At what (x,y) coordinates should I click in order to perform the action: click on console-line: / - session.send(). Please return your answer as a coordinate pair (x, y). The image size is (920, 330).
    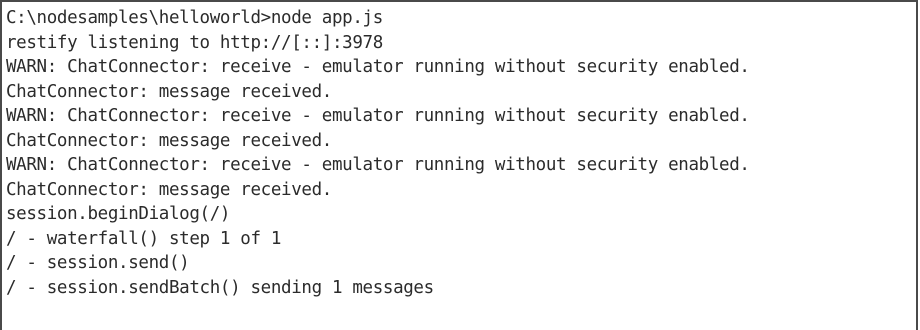
    Looking at the image, I should click on (98, 263).